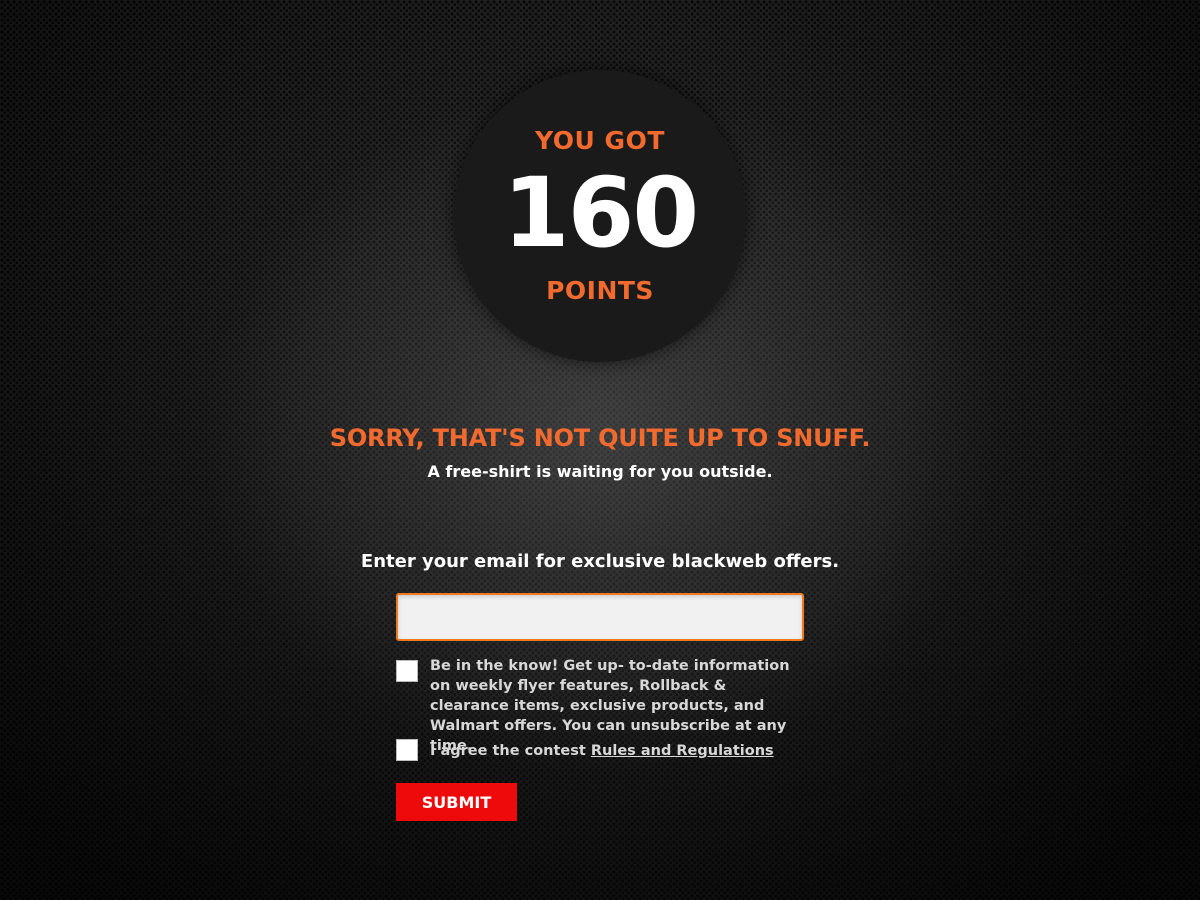  I want to click on rules-label-text: I agree the contest, so click(510, 751).